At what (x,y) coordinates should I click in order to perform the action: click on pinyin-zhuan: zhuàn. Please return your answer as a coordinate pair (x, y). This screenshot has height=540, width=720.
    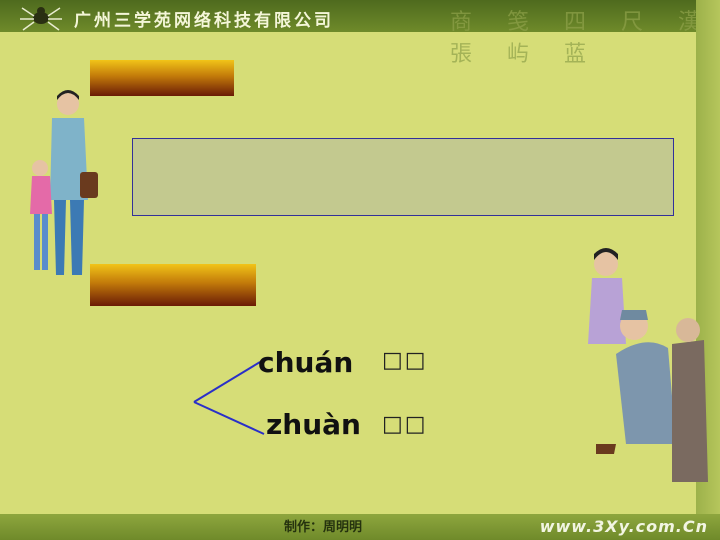
    Looking at the image, I should click on (313, 424).